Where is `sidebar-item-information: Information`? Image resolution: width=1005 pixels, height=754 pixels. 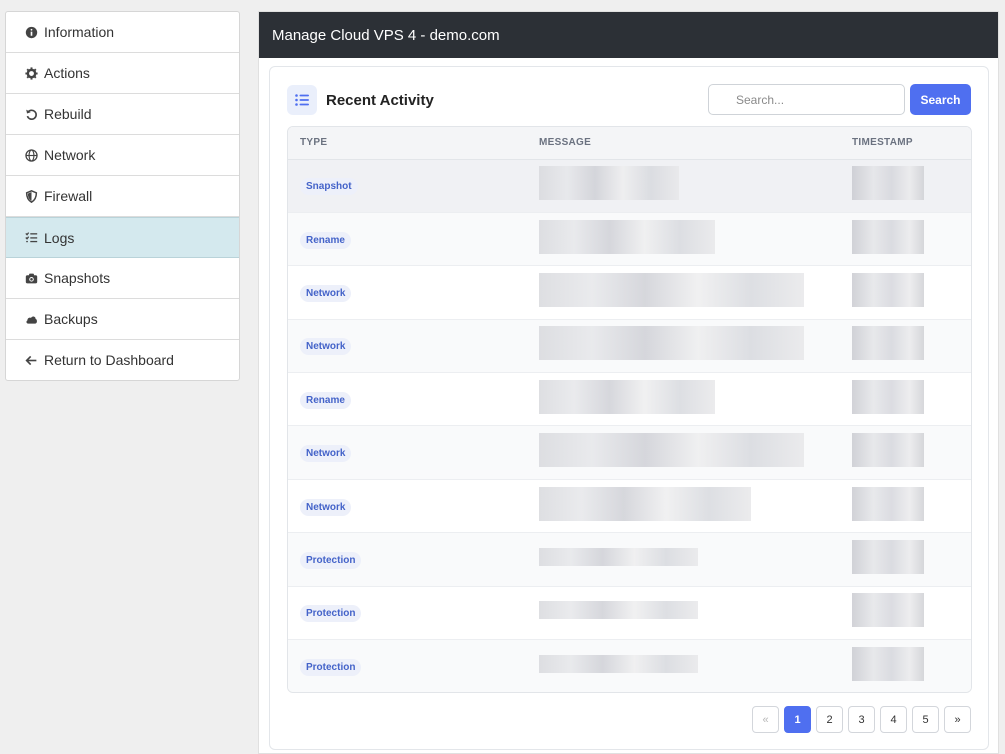 sidebar-item-information: Information is located at coordinates (122, 32).